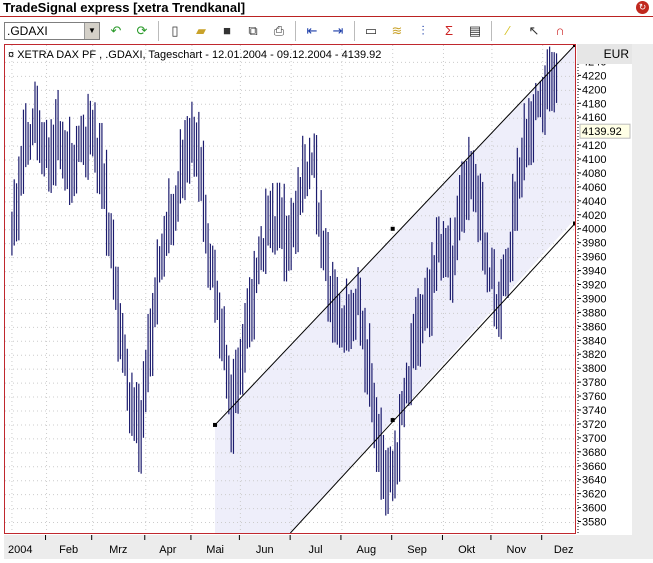 The height and width of the screenshot is (563, 653). What do you see at coordinates (215, 550) in the screenshot?
I see `month-label: Mai` at bounding box center [215, 550].